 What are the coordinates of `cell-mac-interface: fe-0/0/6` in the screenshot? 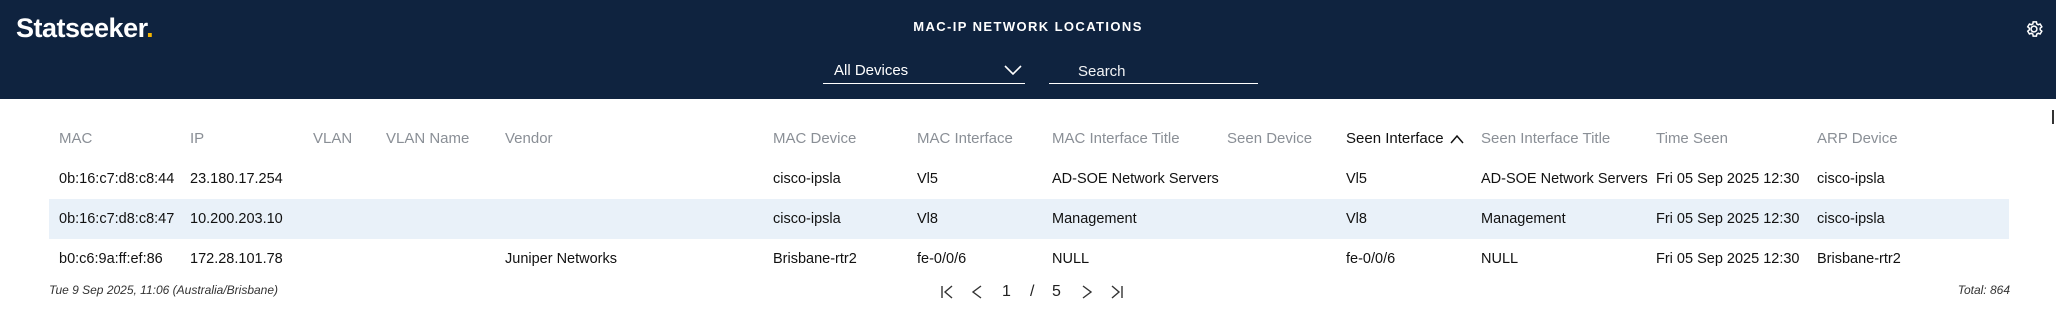 It's located at (942, 259).